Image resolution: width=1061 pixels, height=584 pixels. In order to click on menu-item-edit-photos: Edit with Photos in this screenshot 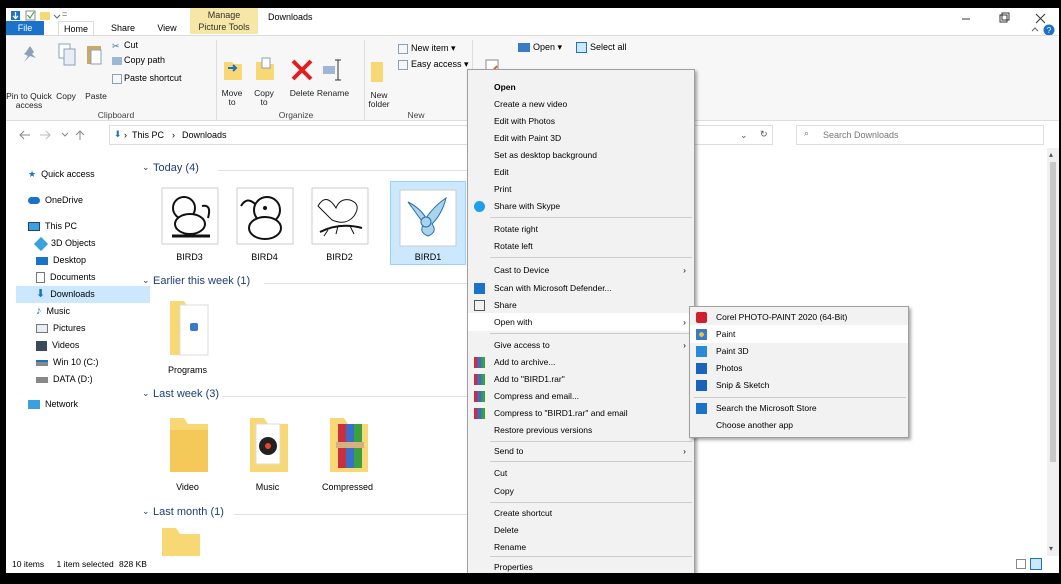, I will do `click(581, 121)`.